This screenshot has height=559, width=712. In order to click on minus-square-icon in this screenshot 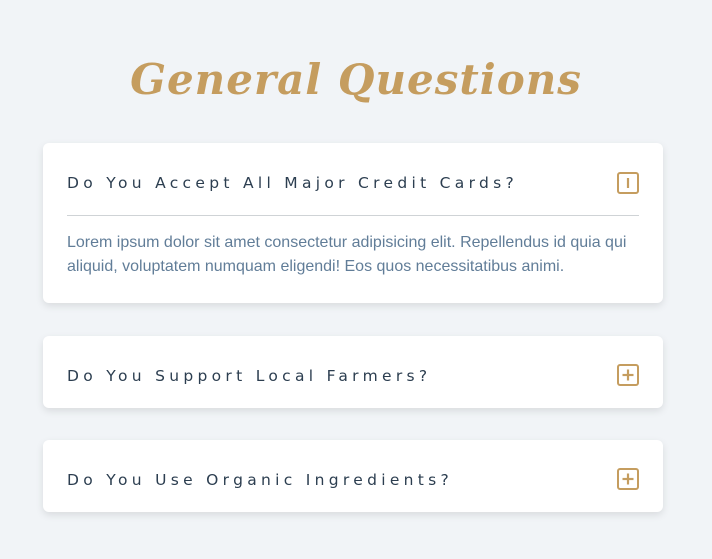, I will do `click(628, 183)`.